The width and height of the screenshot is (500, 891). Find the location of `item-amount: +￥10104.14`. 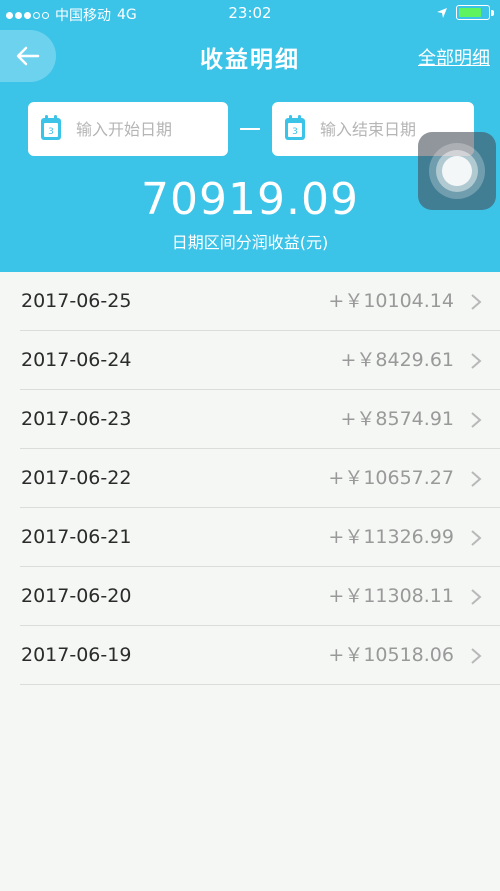

item-amount: +￥10104.14 is located at coordinates (391, 301).